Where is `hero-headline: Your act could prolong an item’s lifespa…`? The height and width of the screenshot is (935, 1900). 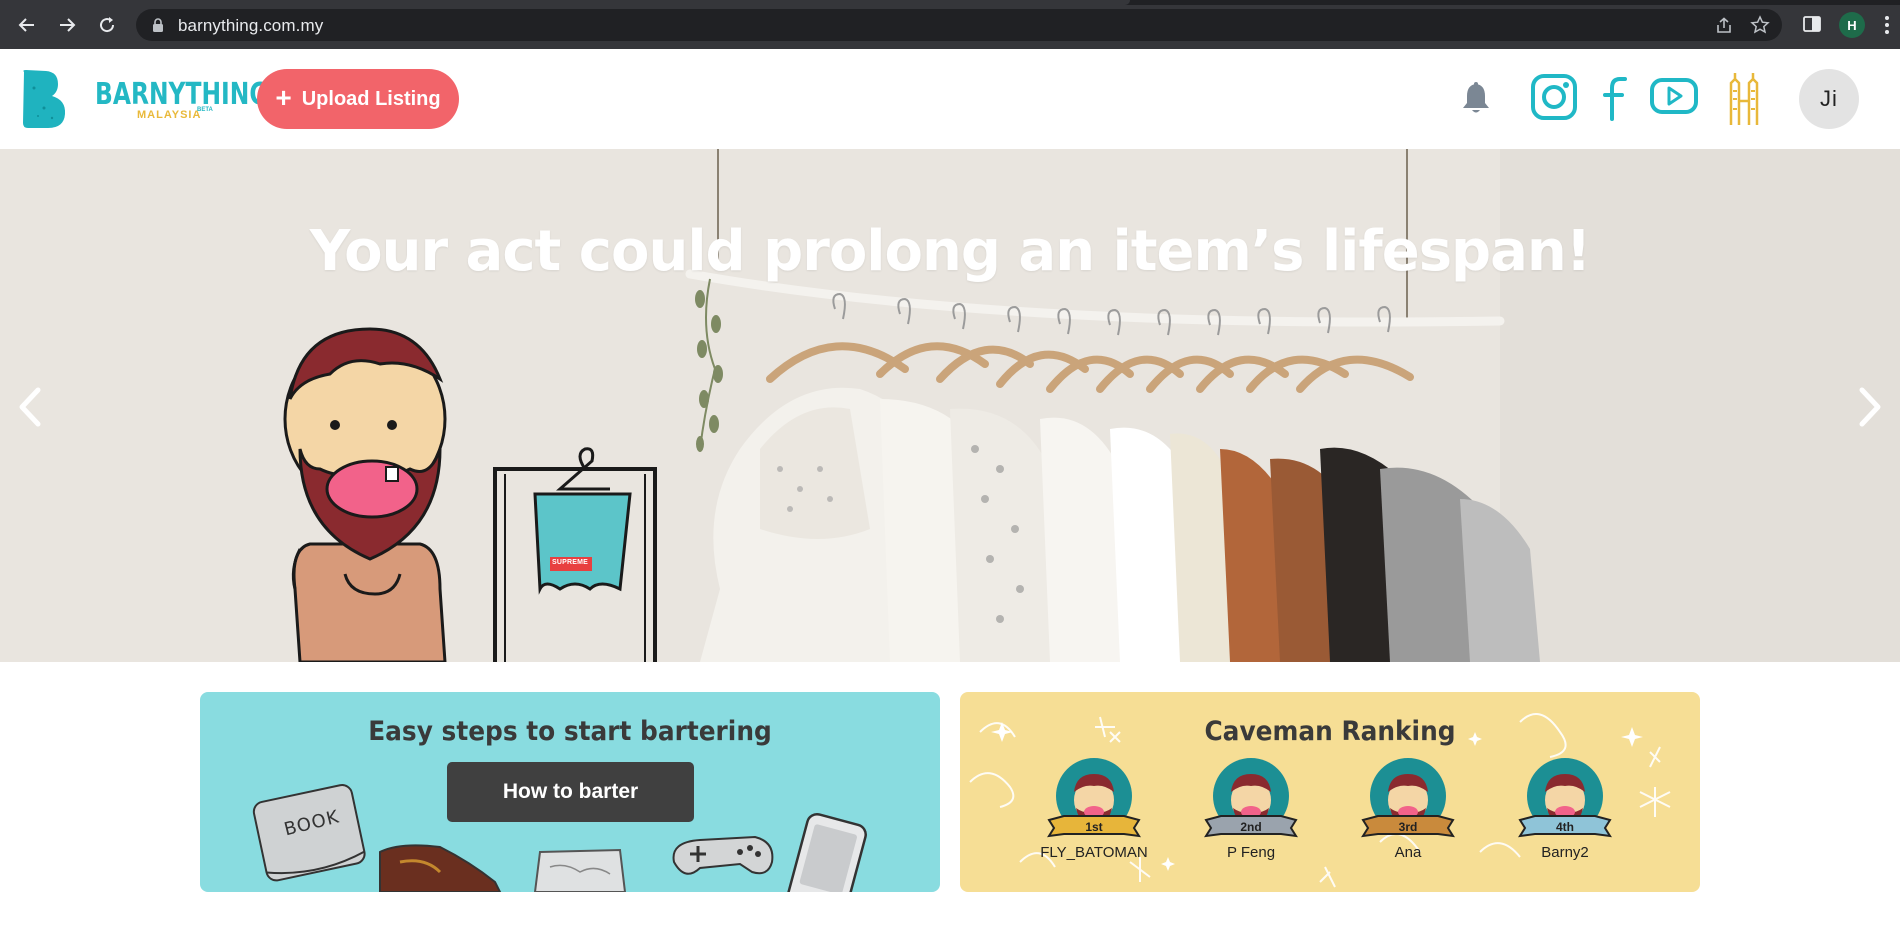
hero-headline: Your act could prolong an item’s lifespa… is located at coordinates (950, 251).